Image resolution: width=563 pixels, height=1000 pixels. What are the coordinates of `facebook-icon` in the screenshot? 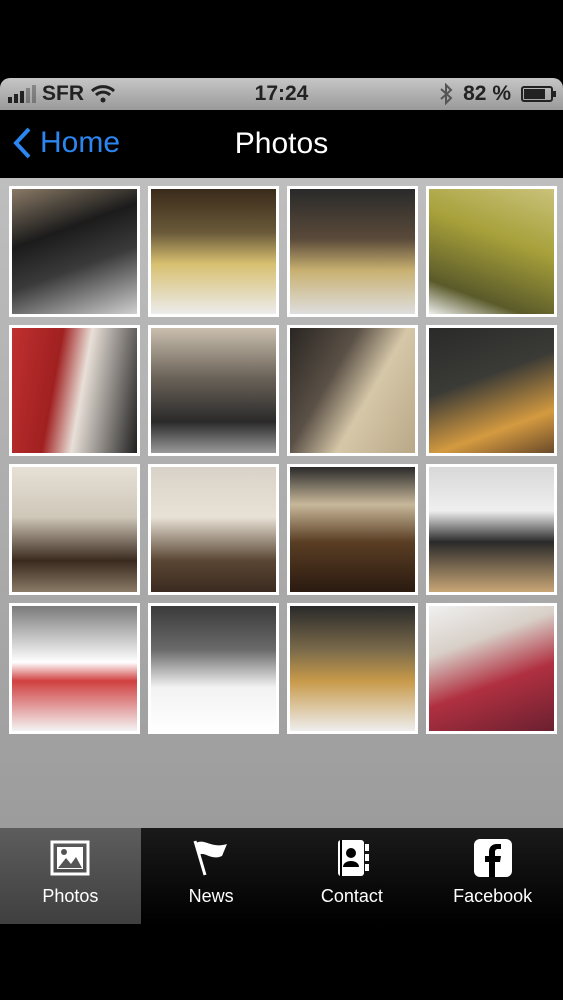 It's located at (492, 858).